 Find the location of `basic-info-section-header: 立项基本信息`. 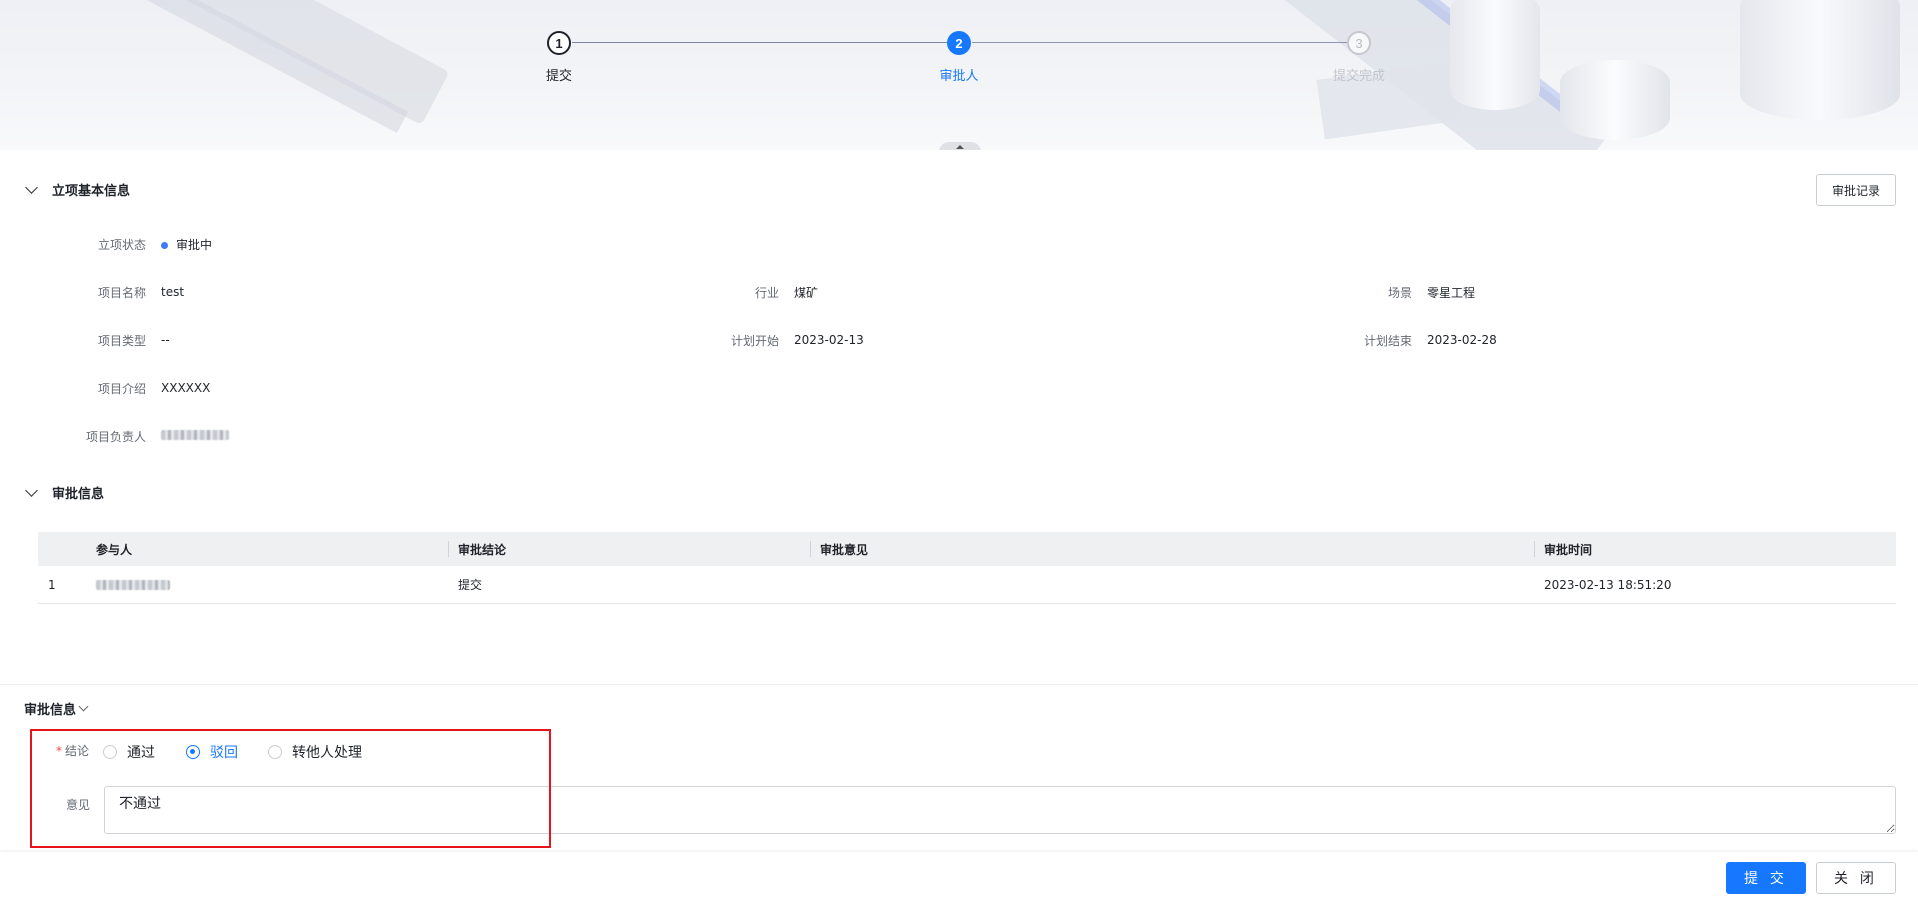

basic-info-section-header: 立项基本信息 is located at coordinates (78, 189).